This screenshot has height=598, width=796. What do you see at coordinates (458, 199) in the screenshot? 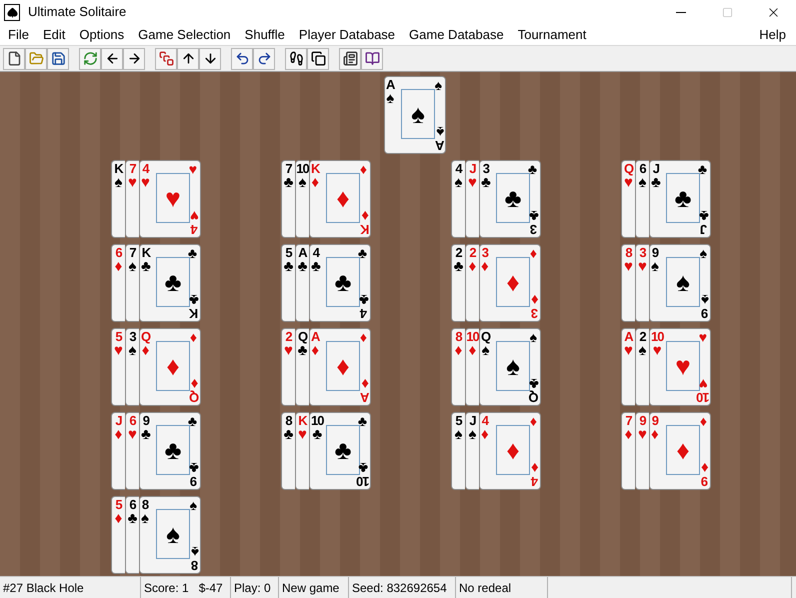
I see `covered-card: 4 ♠` at bounding box center [458, 199].